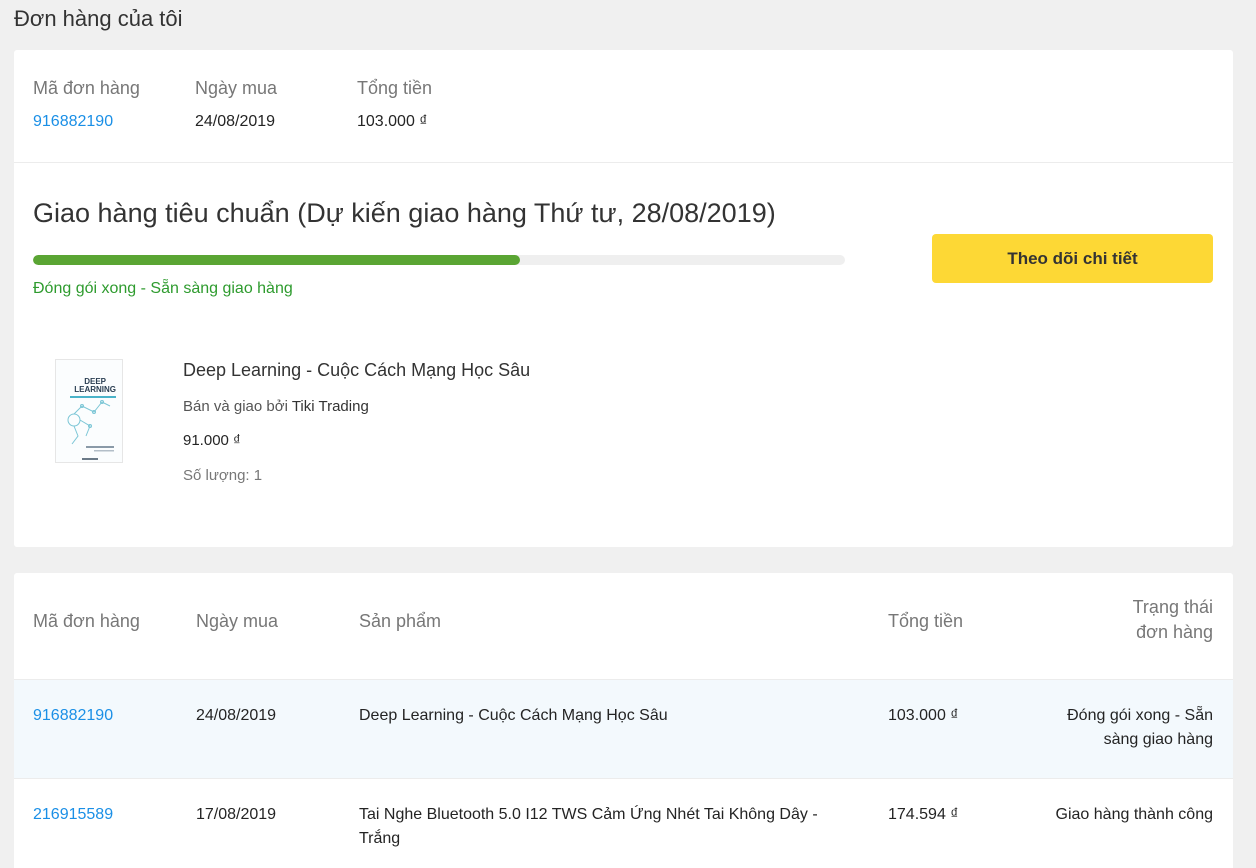 Image resolution: width=1256 pixels, height=868 pixels. I want to click on delivery-status-text: Đóng gói xong - Sẵn sàng giao hàng, so click(163, 288).